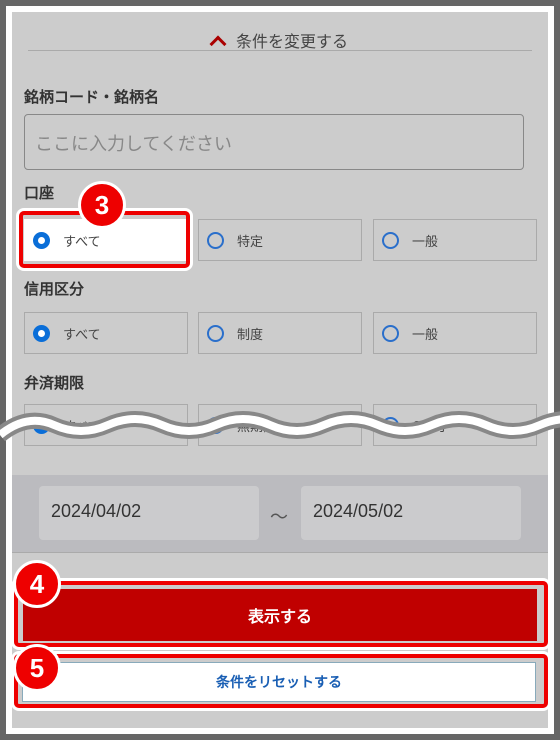 This screenshot has height=740, width=560. What do you see at coordinates (106, 333) in the screenshot?
I see `margin-option-all: すべて` at bounding box center [106, 333].